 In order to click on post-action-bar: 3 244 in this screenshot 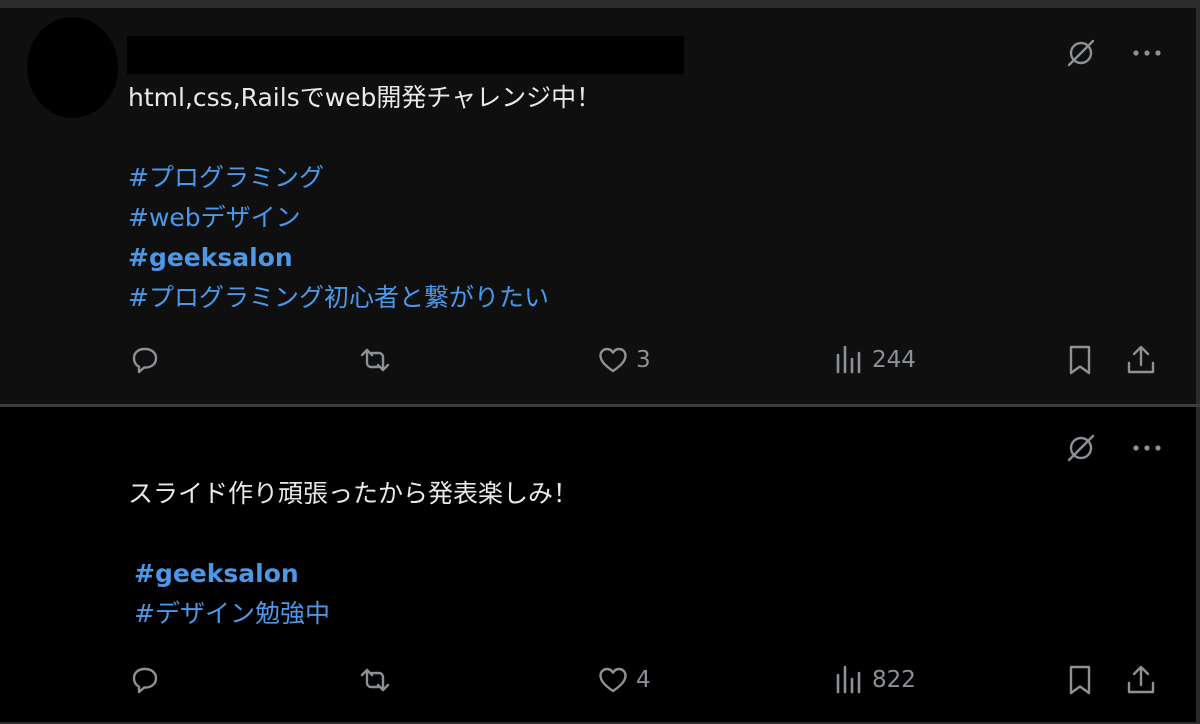, I will do `click(644, 360)`.